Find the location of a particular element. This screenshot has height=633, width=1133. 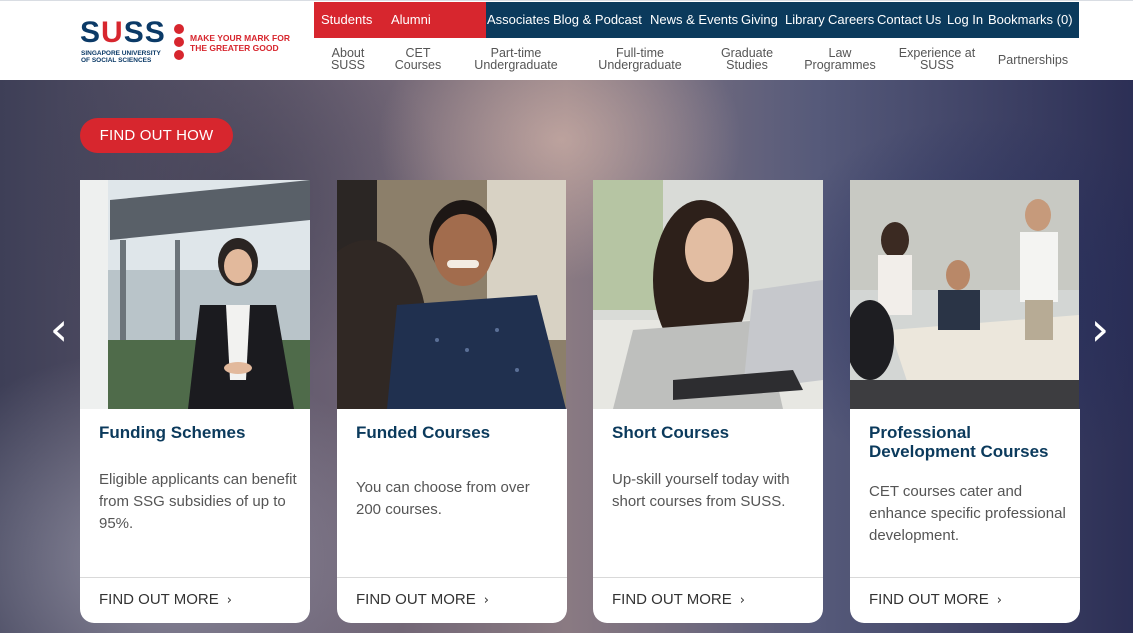

nav-about-suss: About SUSS is located at coordinates (348, 59).